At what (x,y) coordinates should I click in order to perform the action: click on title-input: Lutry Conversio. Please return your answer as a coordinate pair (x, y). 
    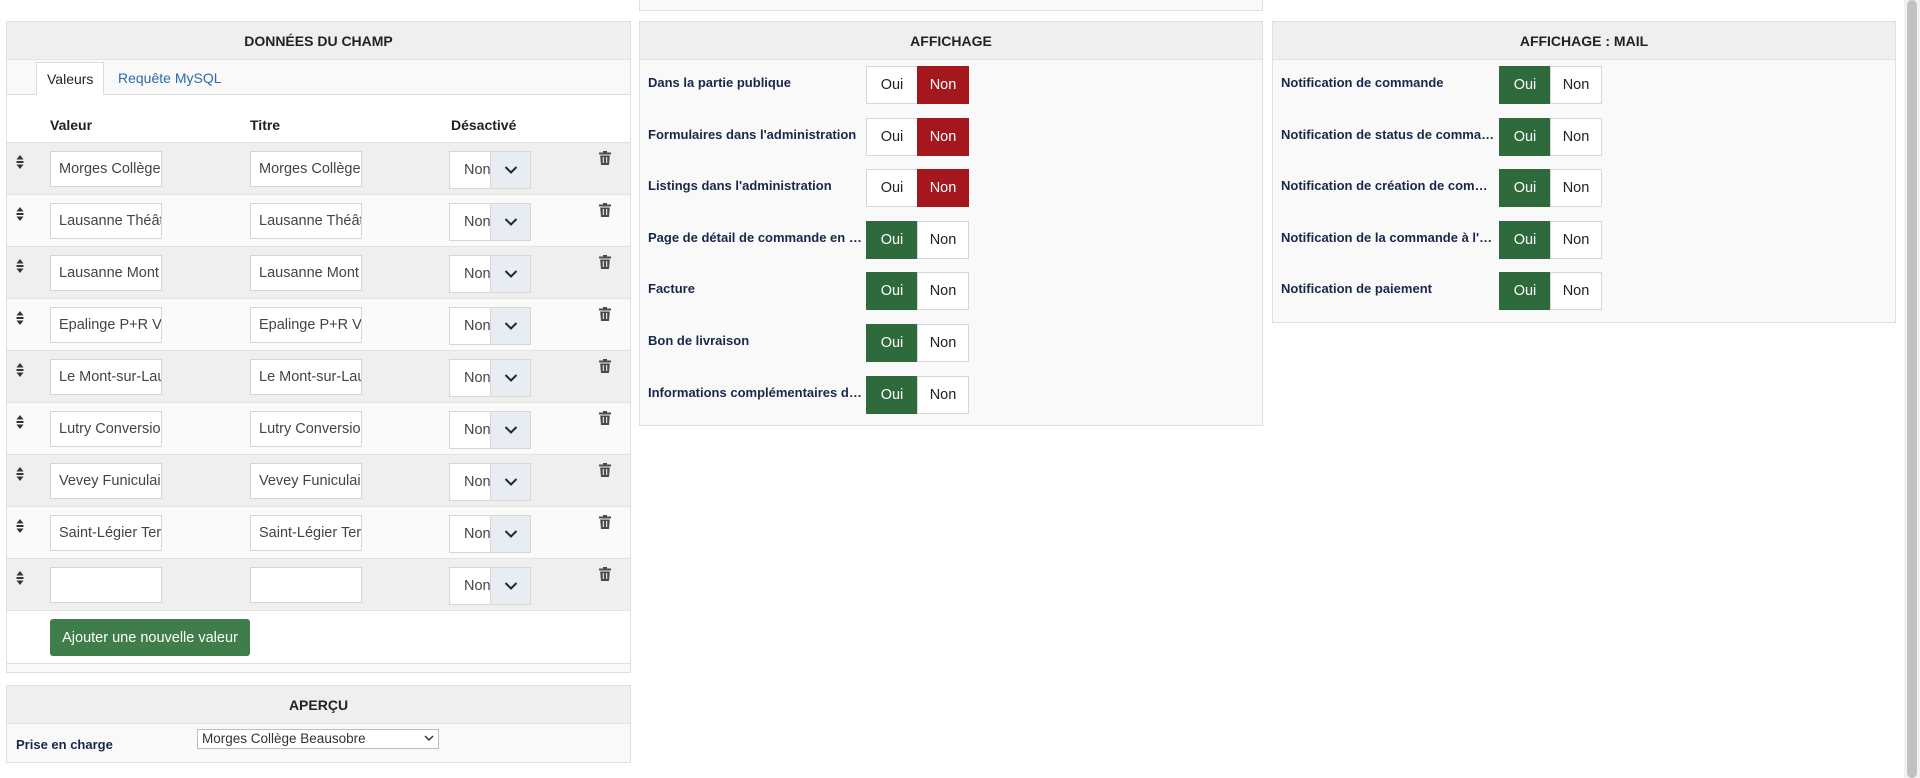
    Looking at the image, I should click on (306, 429).